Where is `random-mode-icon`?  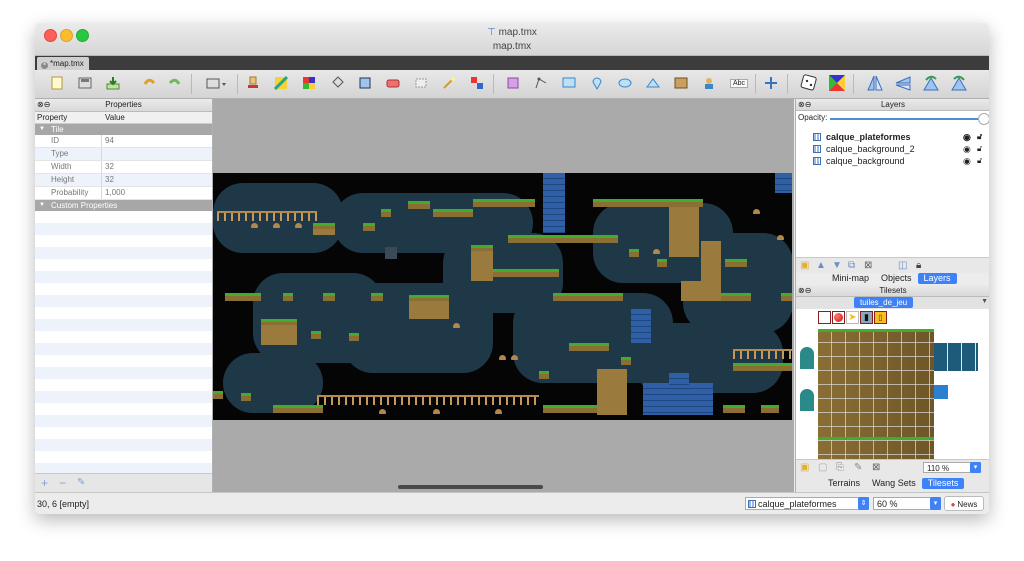 random-mode-icon is located at coordinates (809, 82).